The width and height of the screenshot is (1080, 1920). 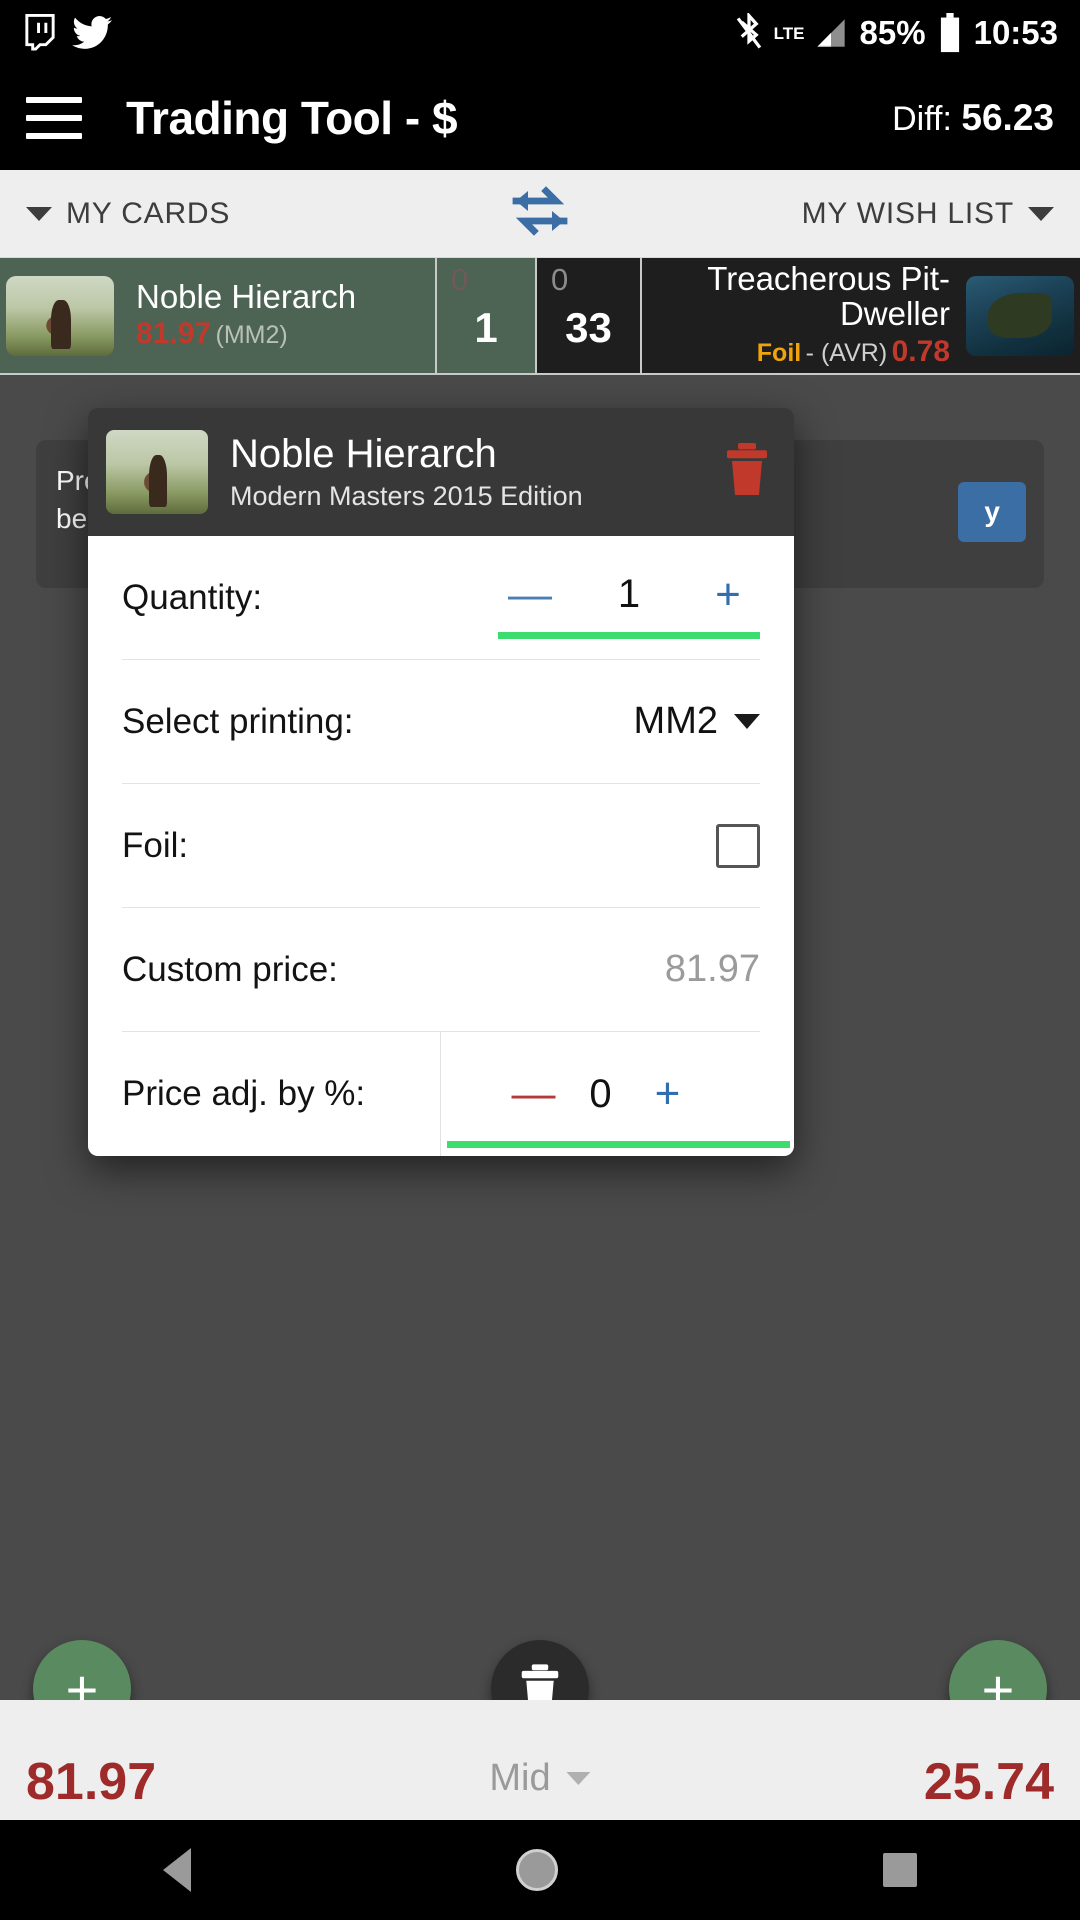 I want to click on dialog-card-set: Modern Masters 2015 Edition, so click(x=406, y=496).